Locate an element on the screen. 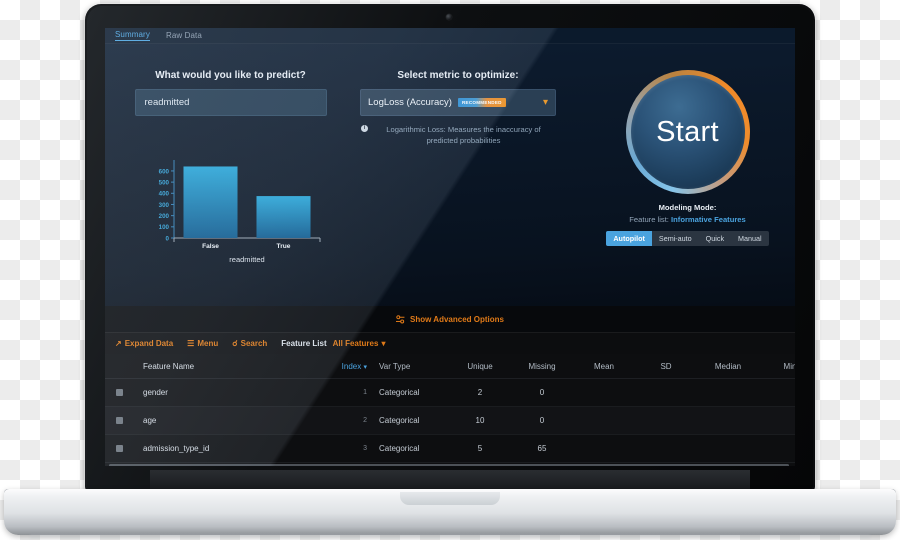 The image size is (900, 540). col-index-label: Index is located at coordinates (351, 366).